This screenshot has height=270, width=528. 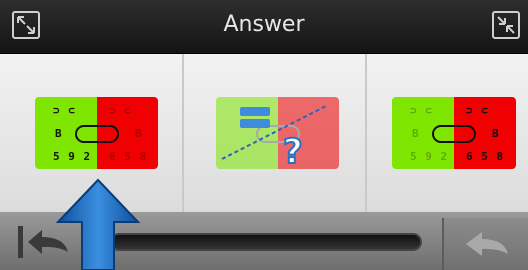 What do you see at coordinates (264, 24) in the screenshot?
I see `window-title: Answer` at bounding box center [264, 24].